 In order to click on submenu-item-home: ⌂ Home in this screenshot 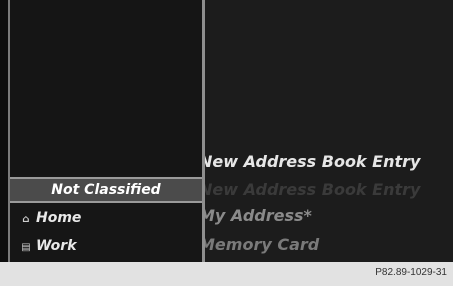, I will do `click(106, 218)`.